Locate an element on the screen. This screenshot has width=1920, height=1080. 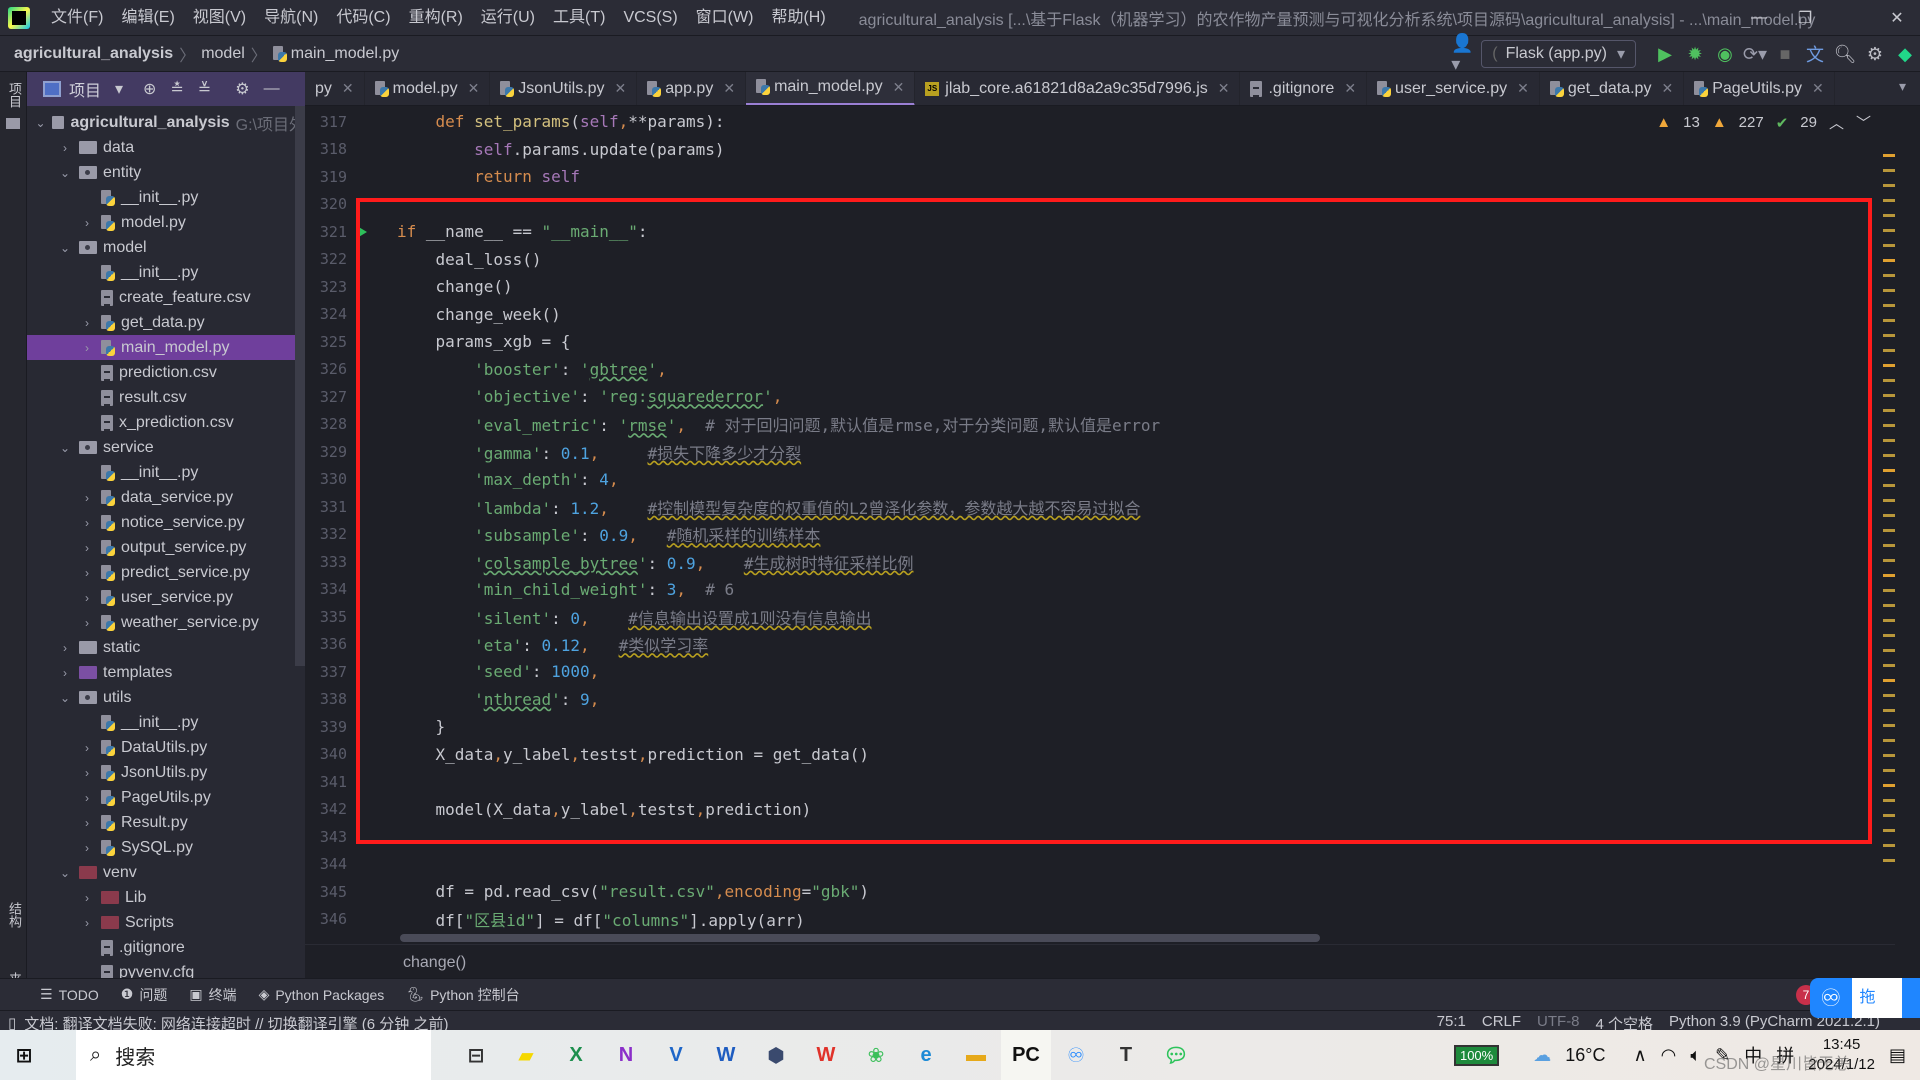
sticky-notes-icon: ▰ is located at coordinates (526, 1055).